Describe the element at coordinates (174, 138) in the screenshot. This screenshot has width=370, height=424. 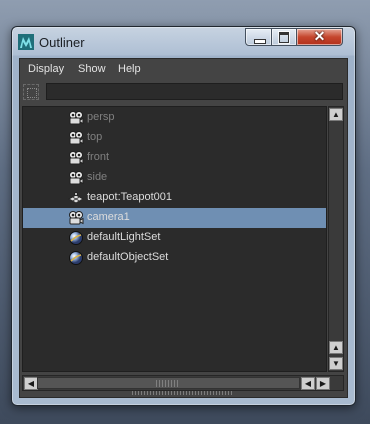
I see `outliner-item: top` at that location.